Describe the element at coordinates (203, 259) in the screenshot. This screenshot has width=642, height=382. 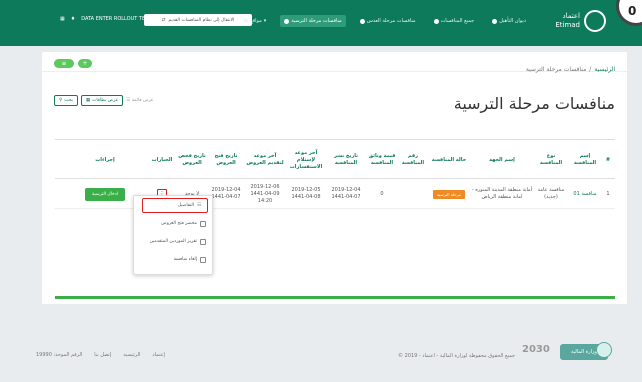
I see `trash-icon` at that location.